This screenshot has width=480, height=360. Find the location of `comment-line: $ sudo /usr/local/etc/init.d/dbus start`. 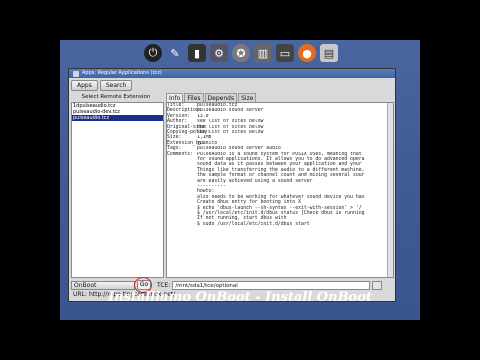

comment-line: $ sudo /usr/local/etc/init.d/dbus start is located at coordinates (253, 224).